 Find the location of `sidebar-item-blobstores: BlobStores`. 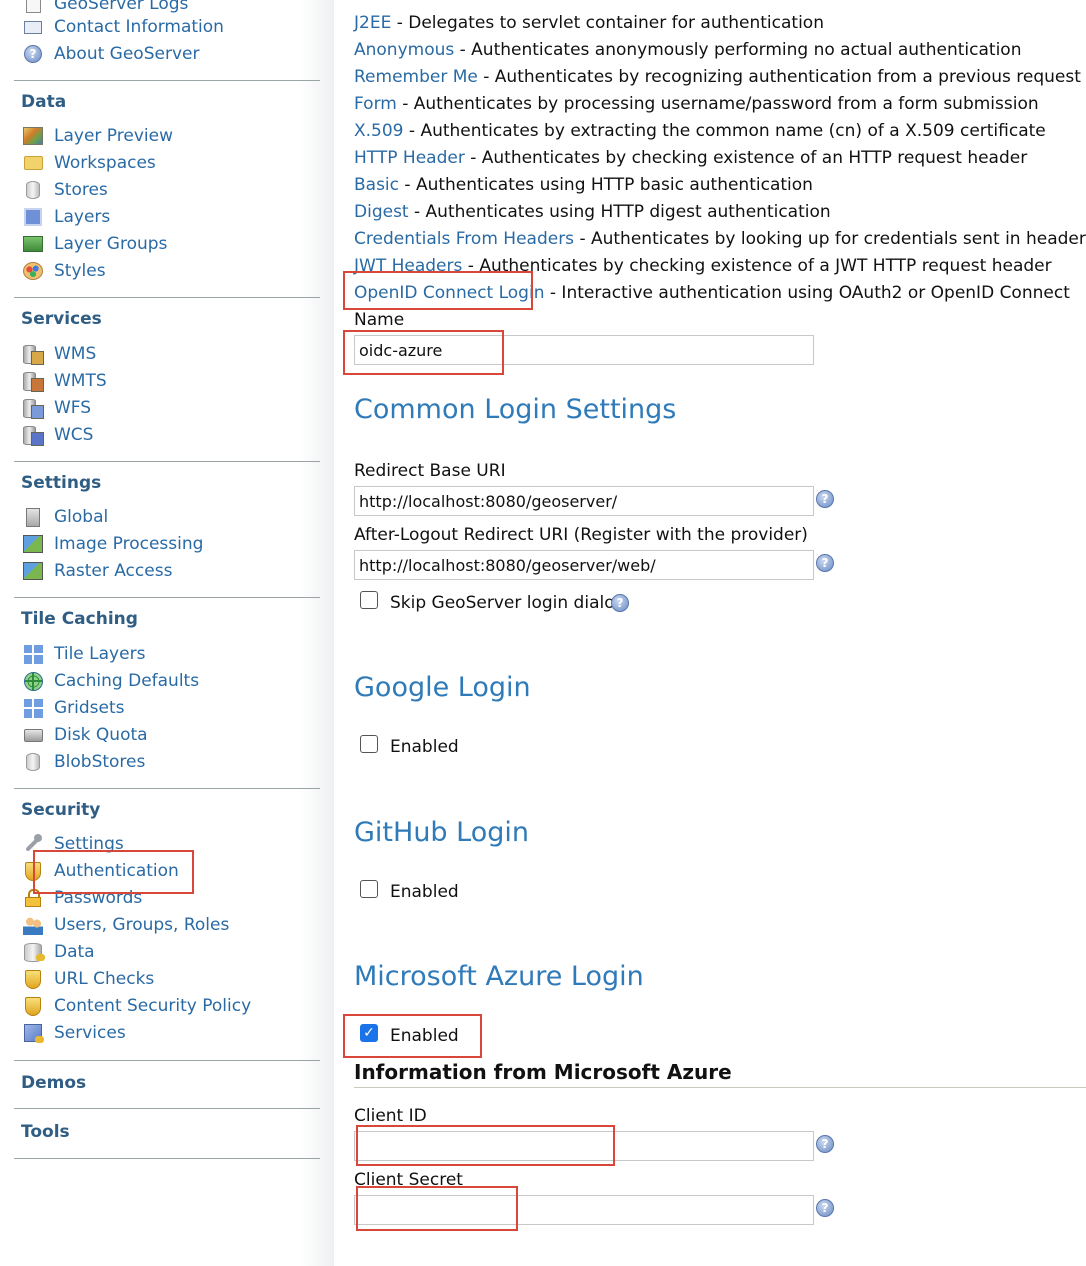

sidebar-item-blobstores: BlobStores is located at coordinates (83, 762).